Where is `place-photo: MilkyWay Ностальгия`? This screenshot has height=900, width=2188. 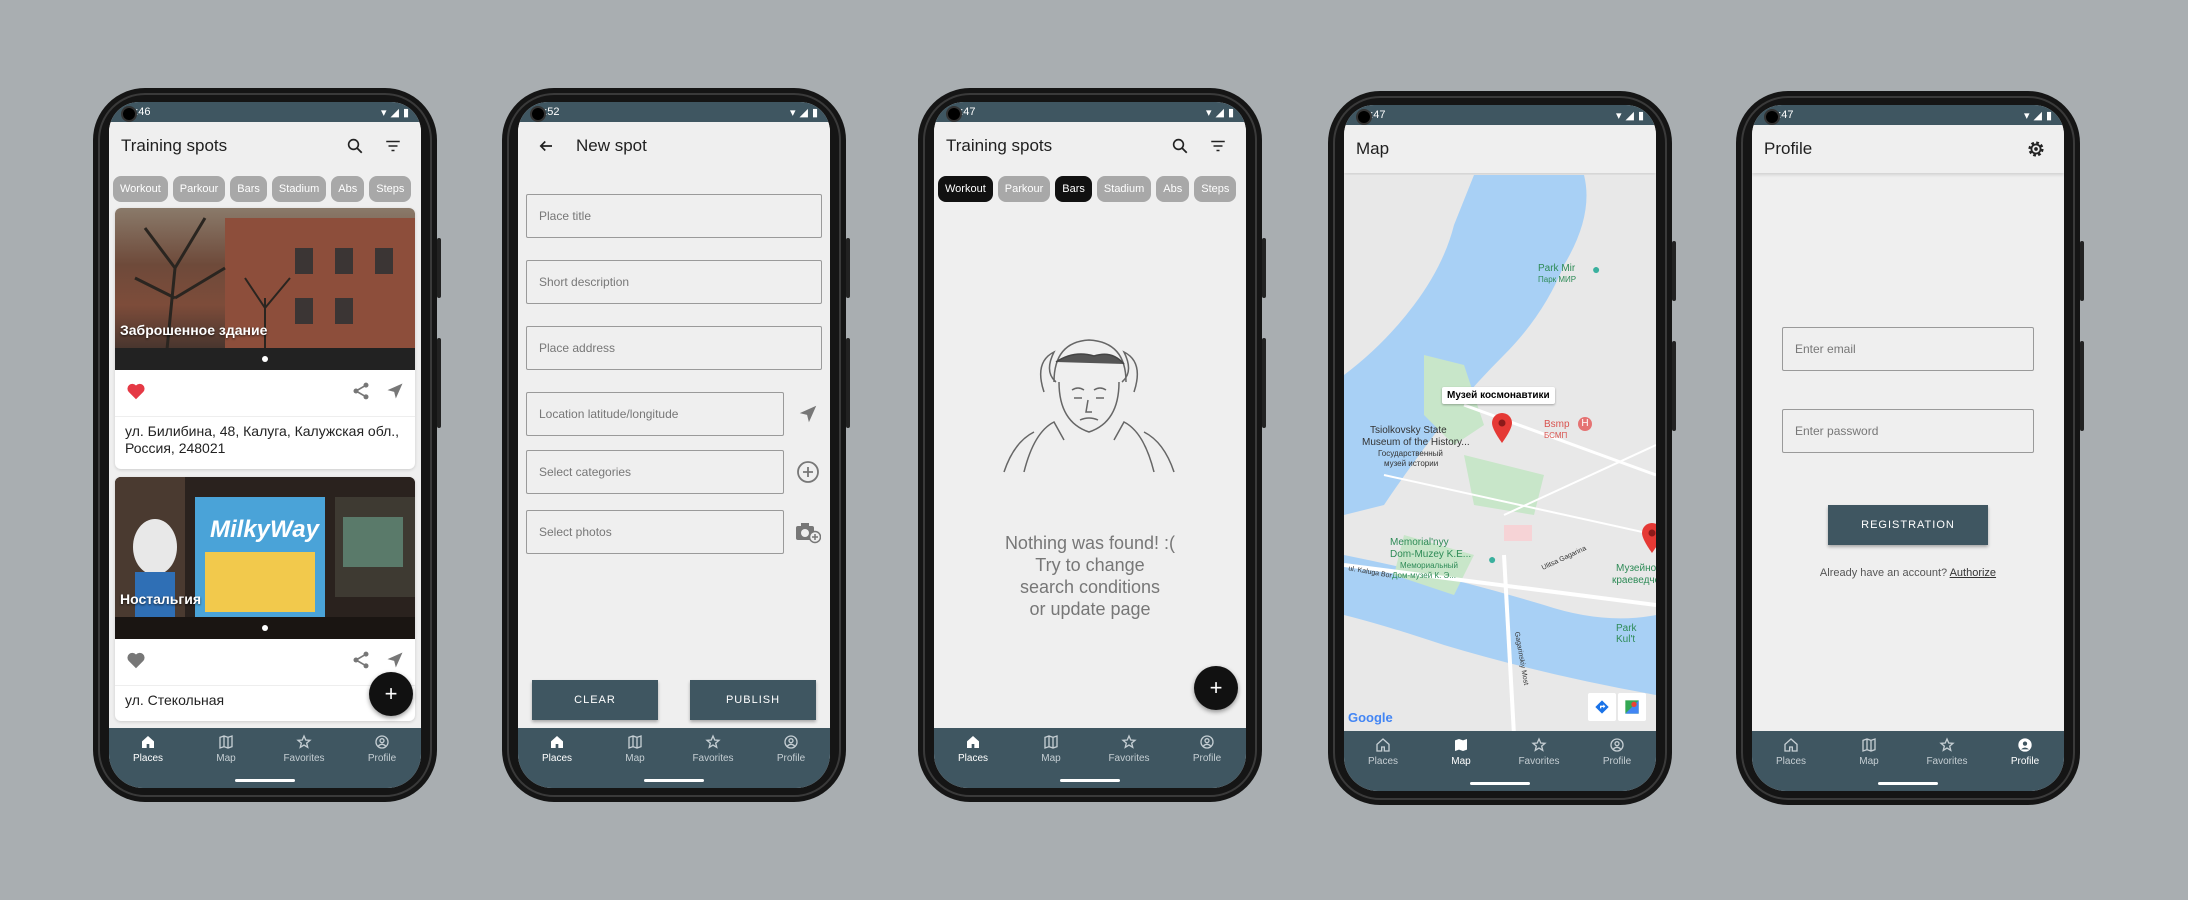
place-photo: MilkyWay Ностальгия is located at coordinates (265, 558).